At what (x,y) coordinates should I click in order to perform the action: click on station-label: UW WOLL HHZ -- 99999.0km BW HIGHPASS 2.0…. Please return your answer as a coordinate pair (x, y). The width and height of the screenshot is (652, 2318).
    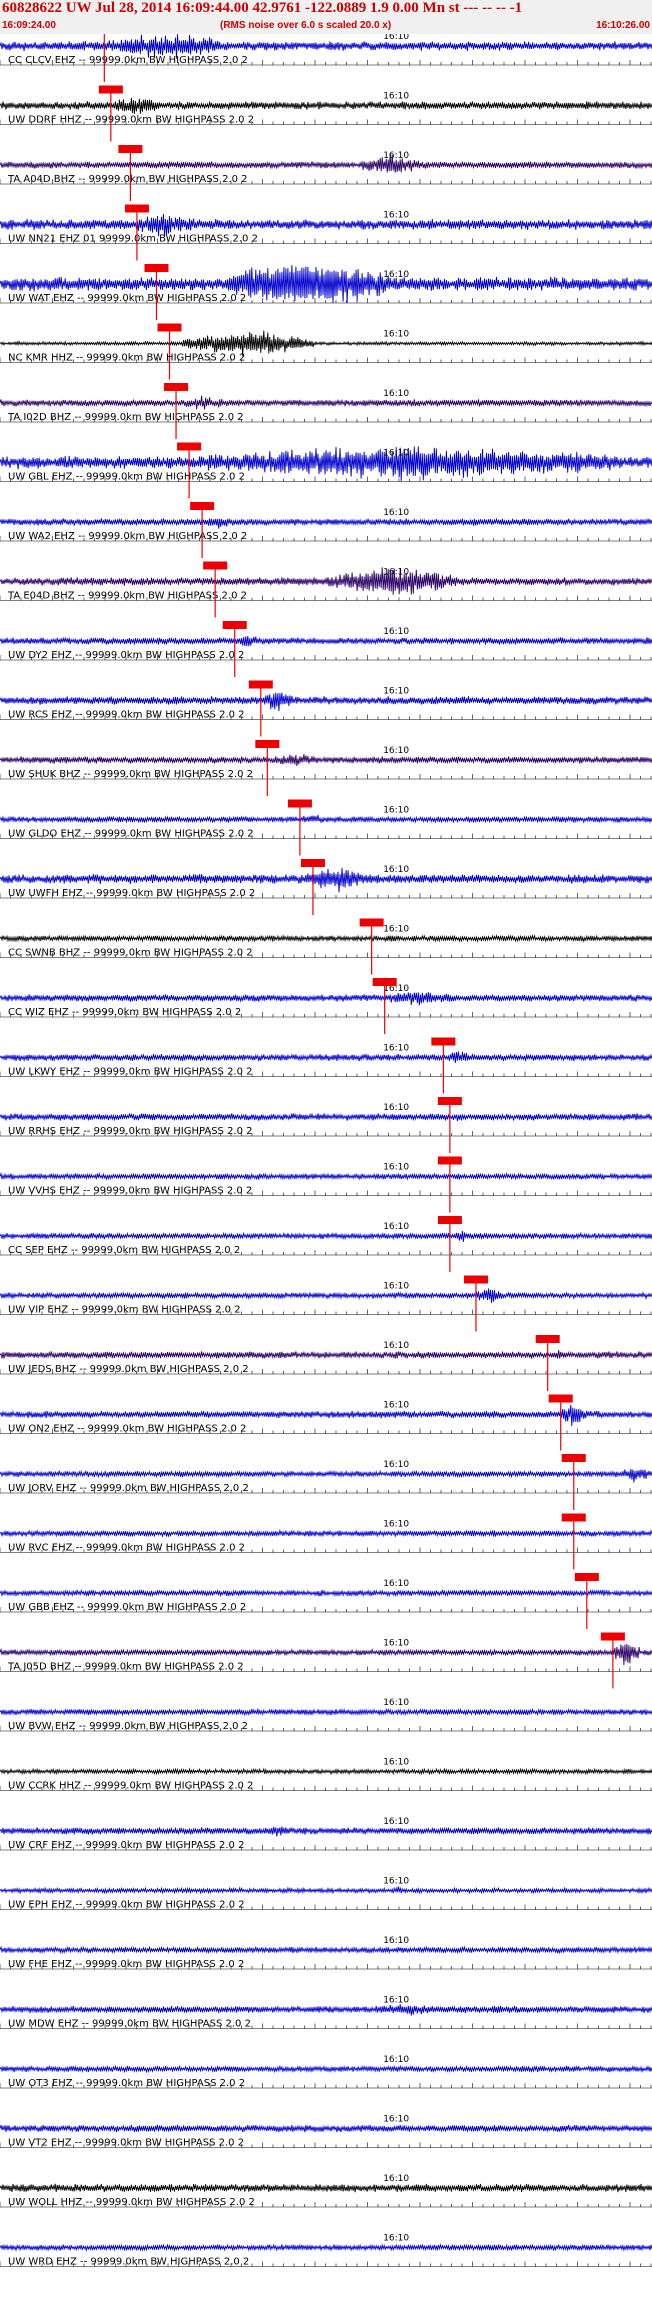
    Looking at the image, I should click on (131, 2202).